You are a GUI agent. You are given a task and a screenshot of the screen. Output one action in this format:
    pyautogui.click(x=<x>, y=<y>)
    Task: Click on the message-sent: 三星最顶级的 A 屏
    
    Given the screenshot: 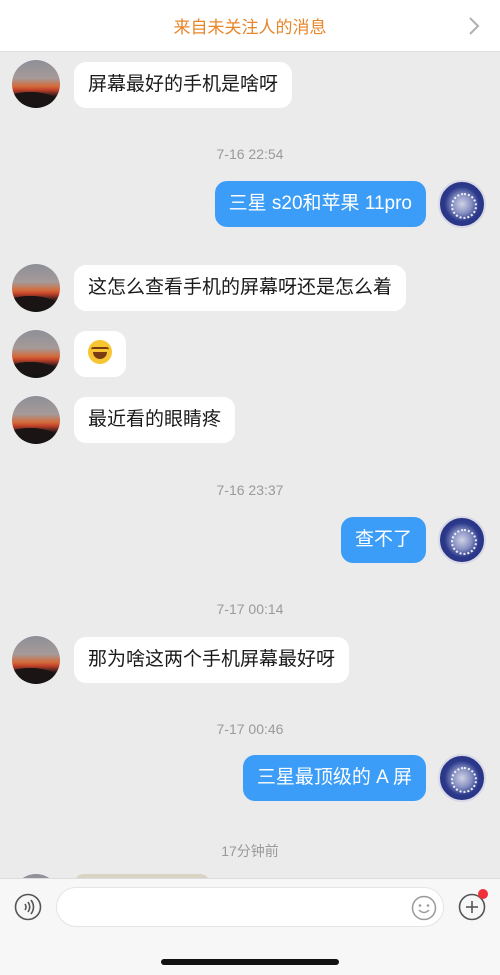 What is the action you would take?
    pyautogui.click(x=250, y=780)
    